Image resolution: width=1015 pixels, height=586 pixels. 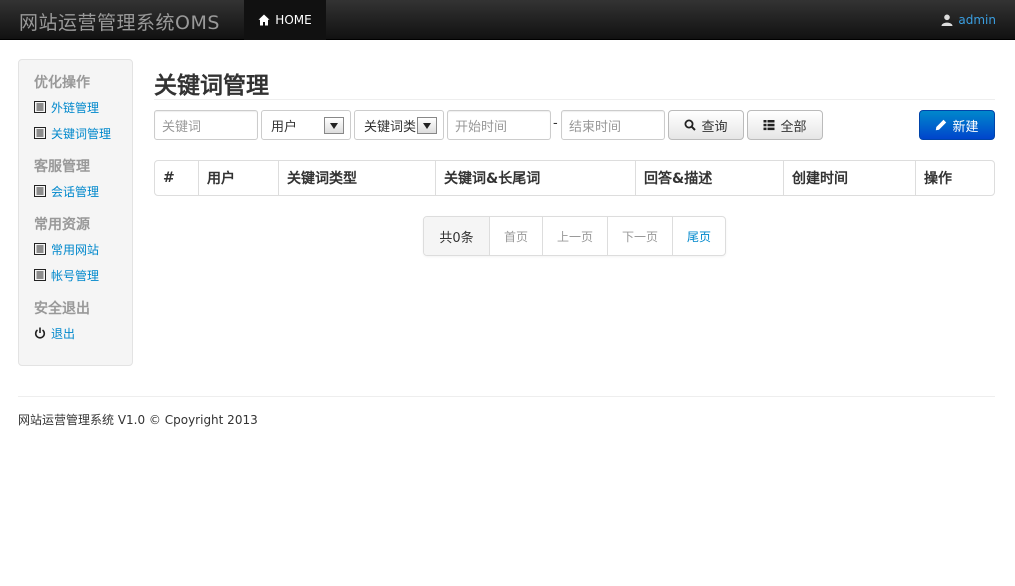 I want to click on column-header-keyword-type: 关键词类型, so click(x=356, y=178).